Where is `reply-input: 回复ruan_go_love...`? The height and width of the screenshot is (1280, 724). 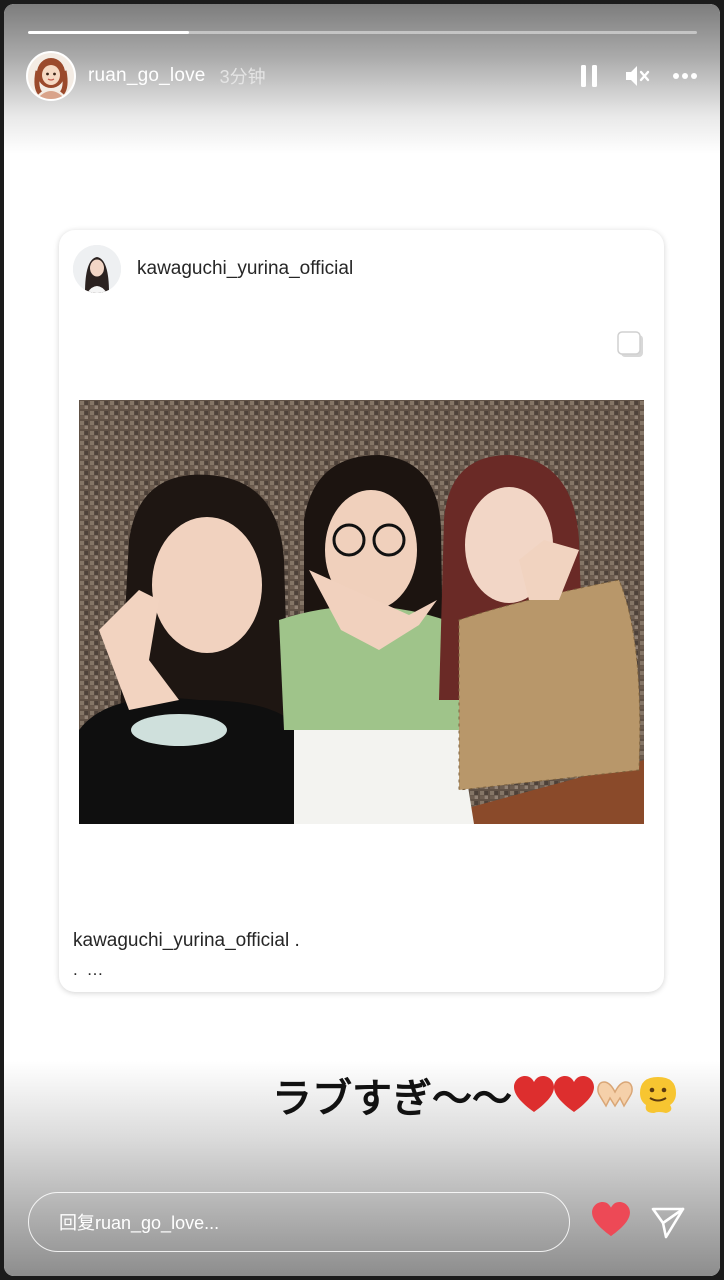
reply-input: 回复ruan_go_love... is located at coordinates (299, 1222).